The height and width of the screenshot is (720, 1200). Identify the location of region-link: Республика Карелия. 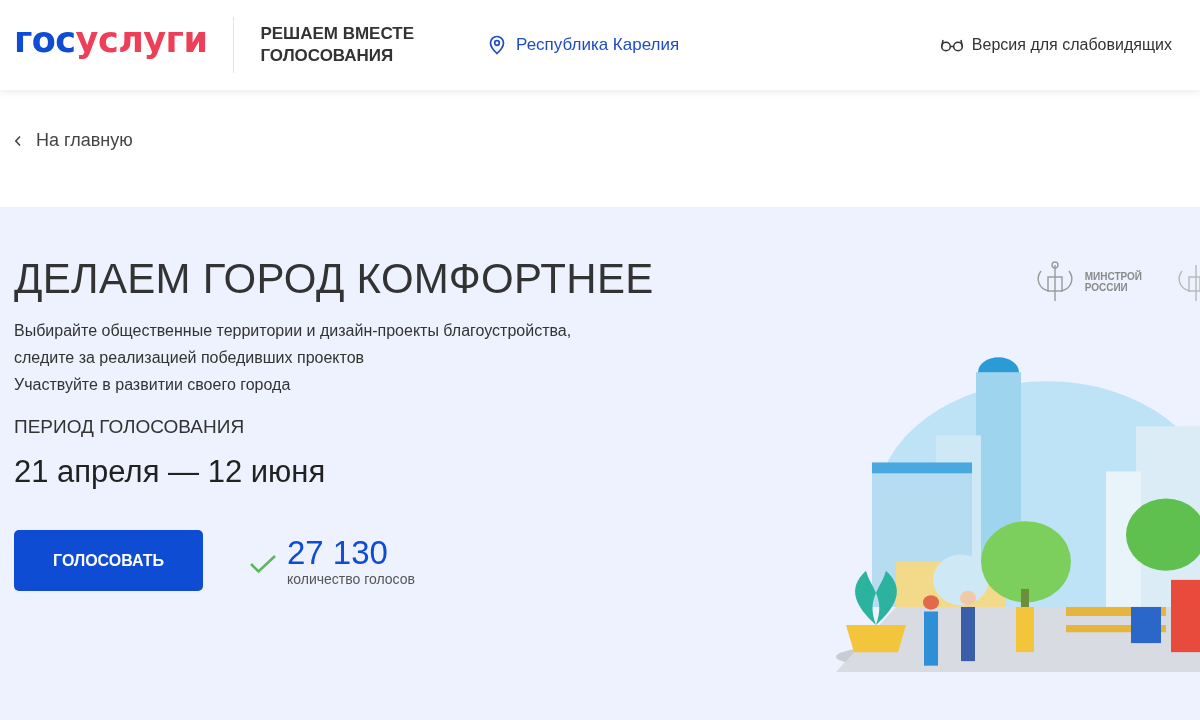
(584, 45).